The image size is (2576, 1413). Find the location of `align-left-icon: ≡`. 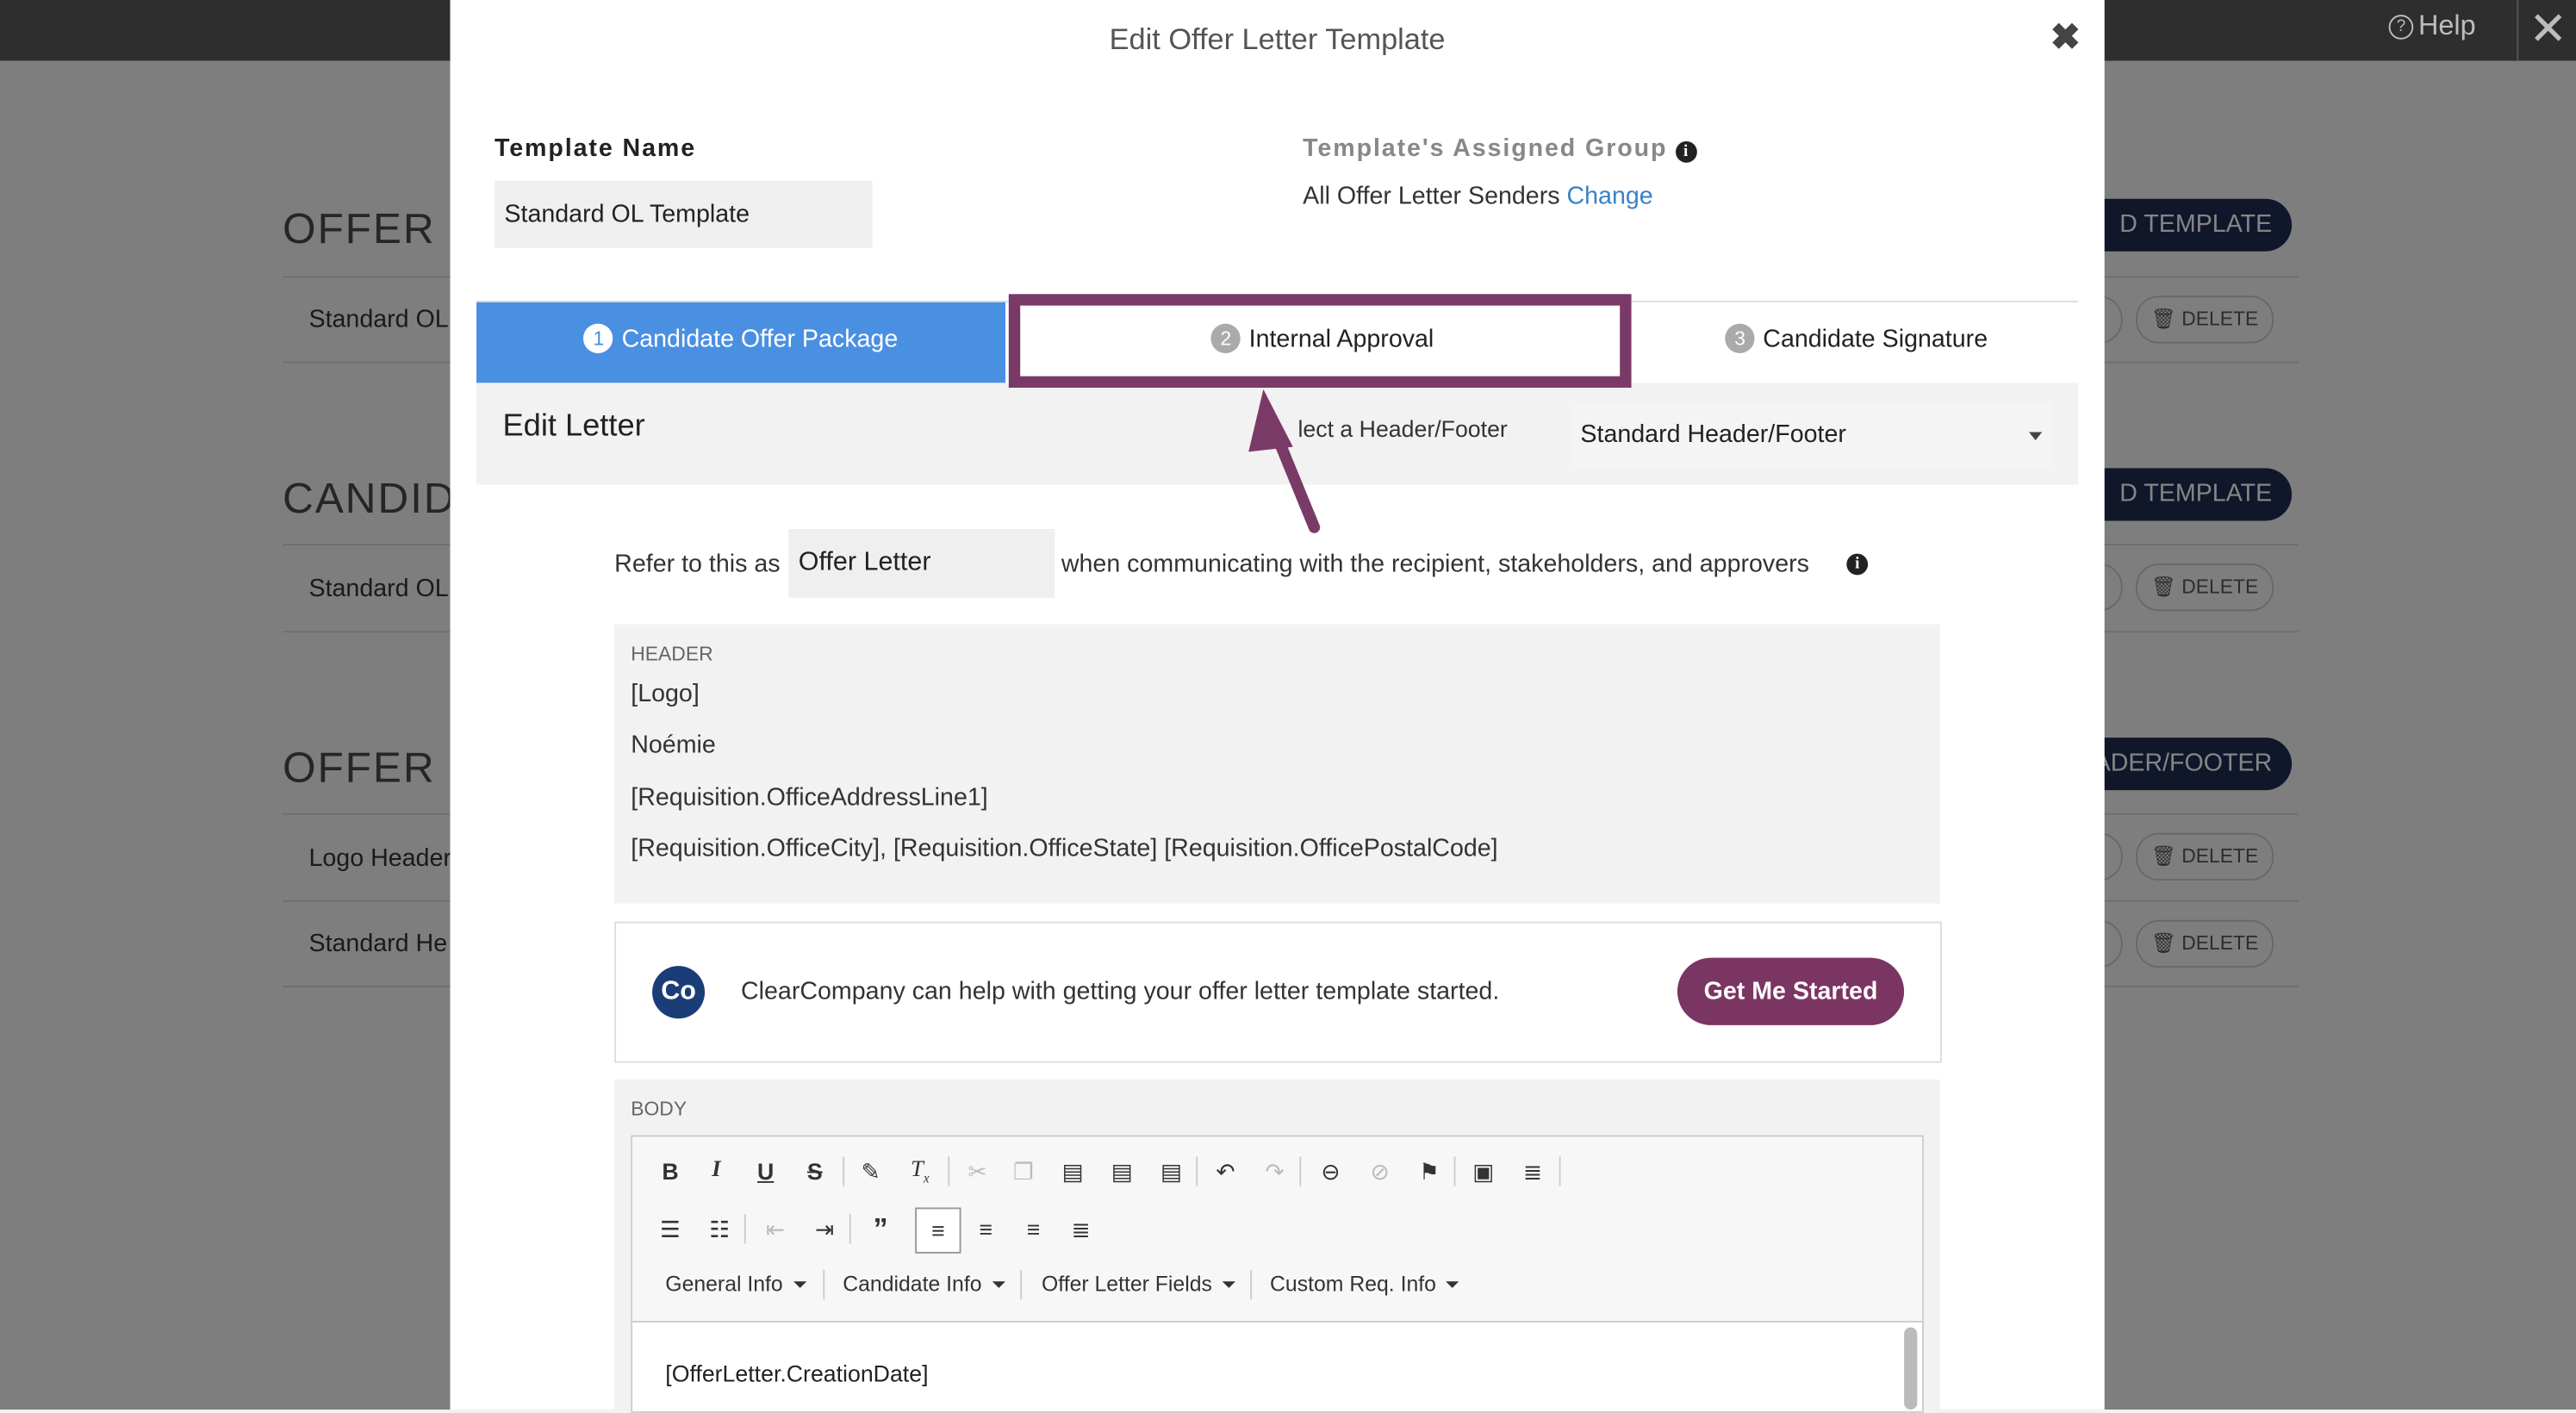

align-left-icon: ≡ is located at coordinates (938, 1230).